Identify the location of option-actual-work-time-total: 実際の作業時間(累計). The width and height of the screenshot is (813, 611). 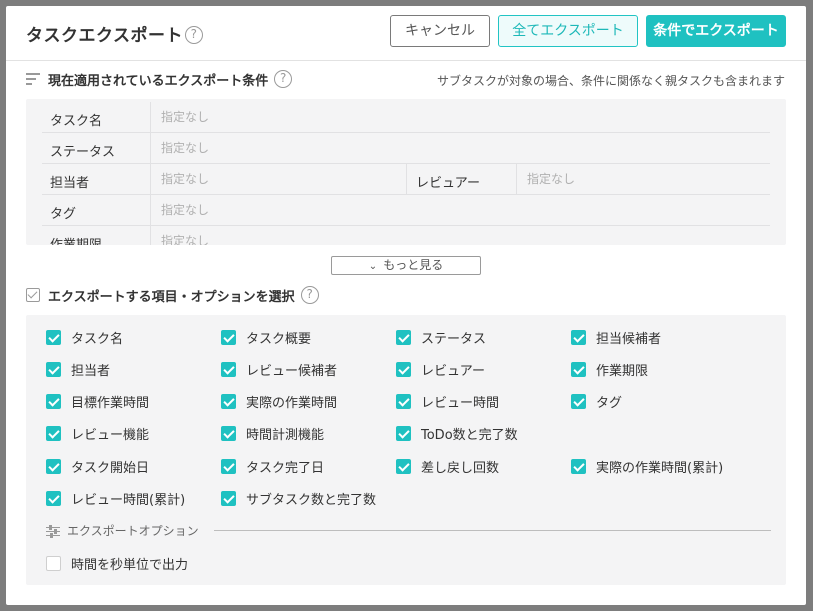
(647, 466).